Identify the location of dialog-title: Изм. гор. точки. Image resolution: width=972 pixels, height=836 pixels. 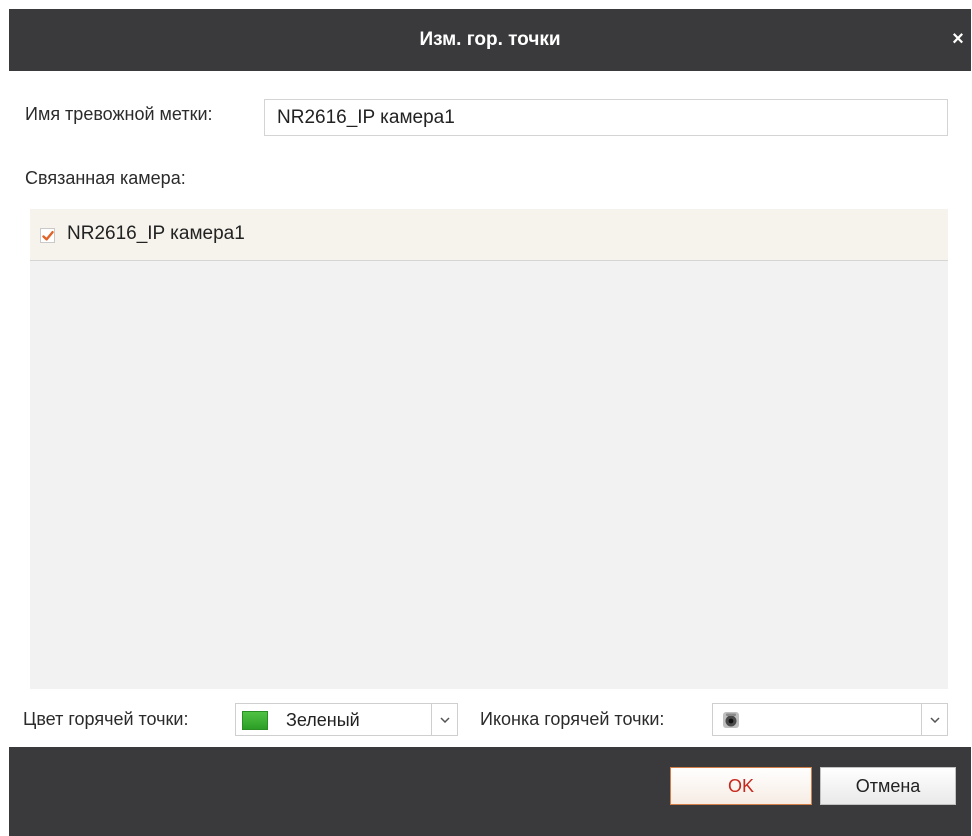
(490, 39).